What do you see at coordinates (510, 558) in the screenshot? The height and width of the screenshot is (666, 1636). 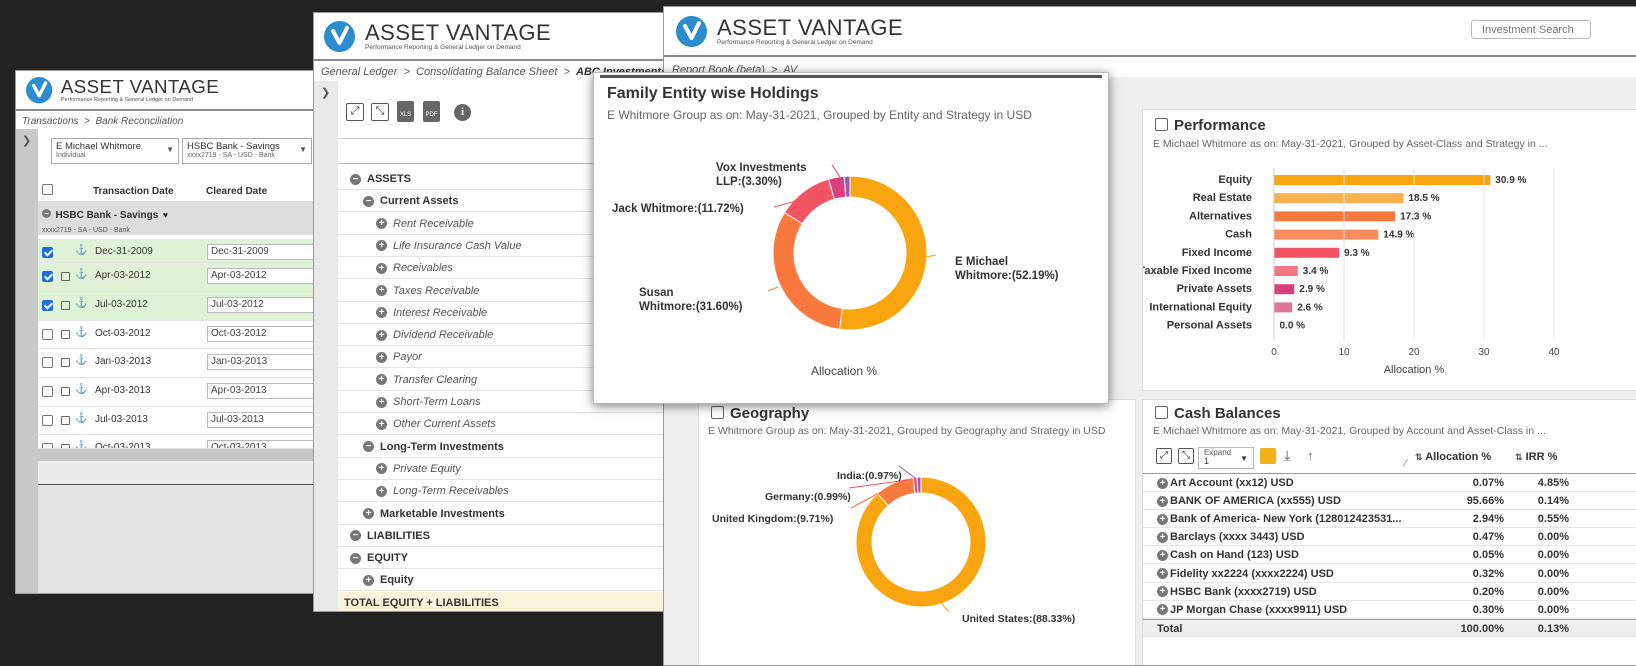 I see `tree-row: − EQUITY` at bounding box center [510, 558].